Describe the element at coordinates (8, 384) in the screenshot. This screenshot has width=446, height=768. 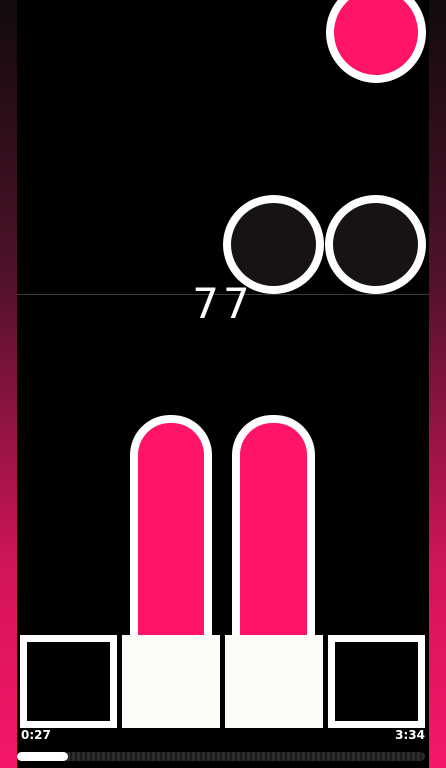
I see `left-edge-glow` at that location.